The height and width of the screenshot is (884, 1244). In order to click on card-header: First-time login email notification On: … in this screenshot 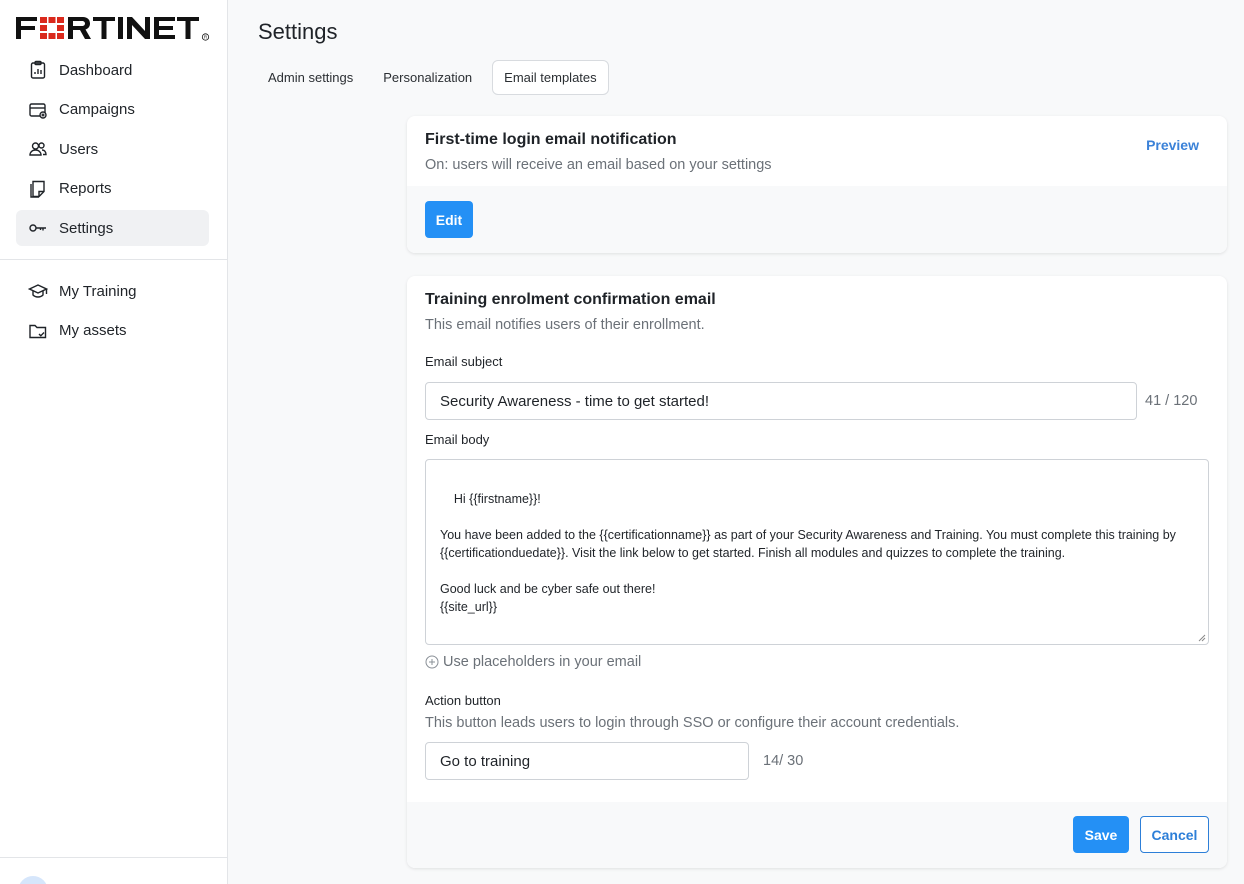, I will do `click(817, 151)`.